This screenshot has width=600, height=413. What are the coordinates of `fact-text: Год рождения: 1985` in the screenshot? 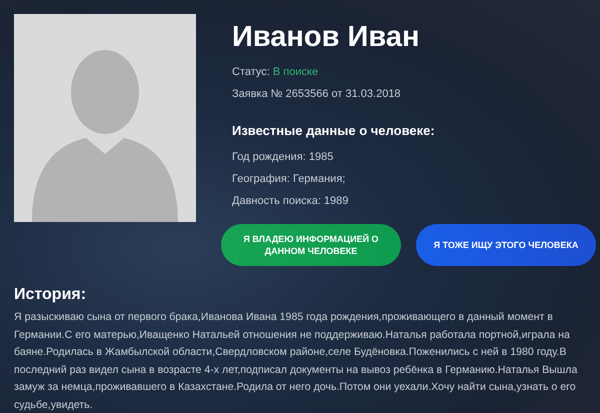 It's located at (283, 157).